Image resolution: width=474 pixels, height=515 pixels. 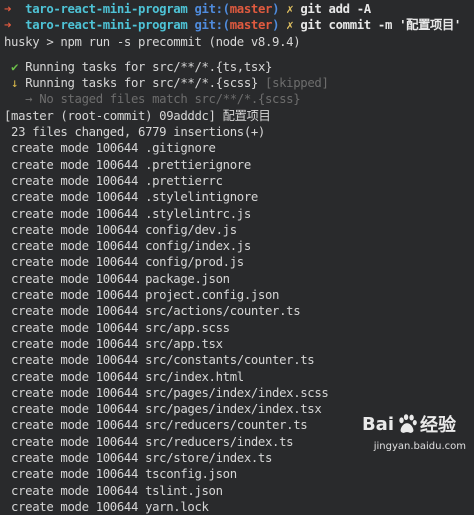 I want to click on file-path: src/pages/index/index.tsx, so click(x=233, y=409).